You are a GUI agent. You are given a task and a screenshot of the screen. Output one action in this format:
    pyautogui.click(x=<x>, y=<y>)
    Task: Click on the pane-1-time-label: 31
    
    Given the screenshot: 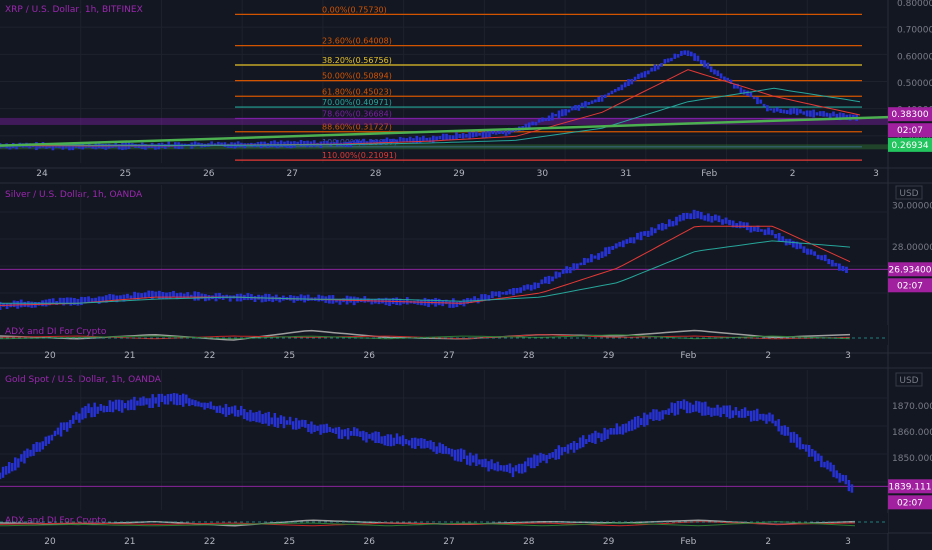 What is the action you would take?
    pyautogui.click(x=625, y=174)
    